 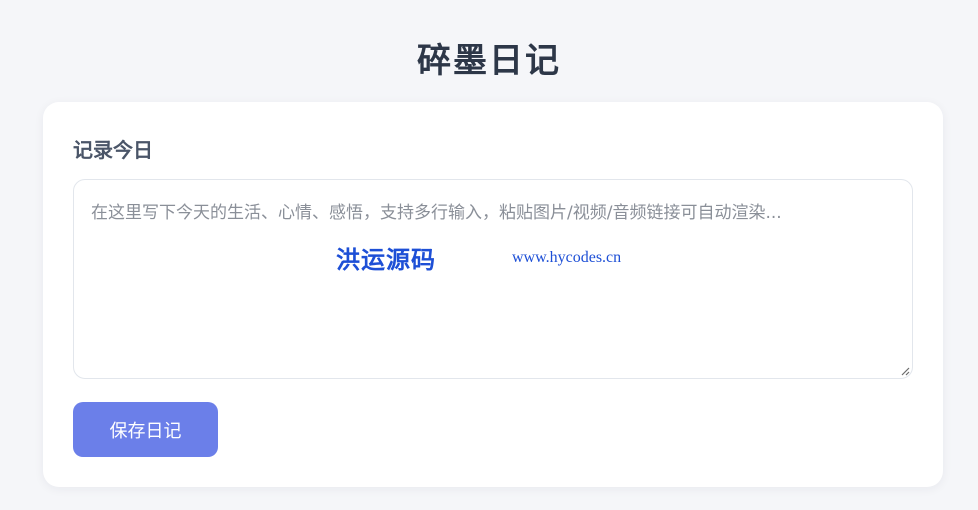 What do you see at coordinates (113, 150) in the screenshot?
I see `section-title: 记录今日` at bounding box center [113, 150].